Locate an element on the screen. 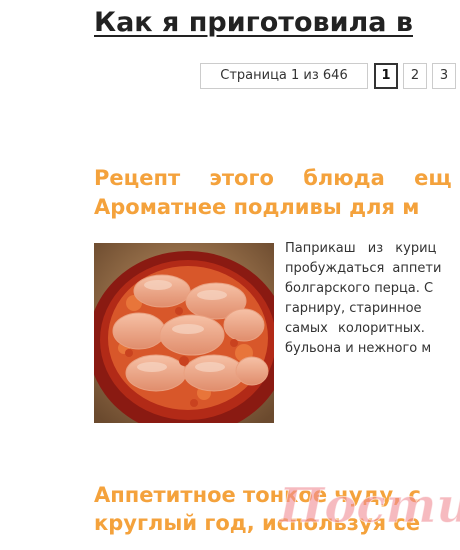 Image resolution: width=460 pixels, height=550 pixels. post-title-line: Ароматнее подливы для м is located at coordinates (256, 207).